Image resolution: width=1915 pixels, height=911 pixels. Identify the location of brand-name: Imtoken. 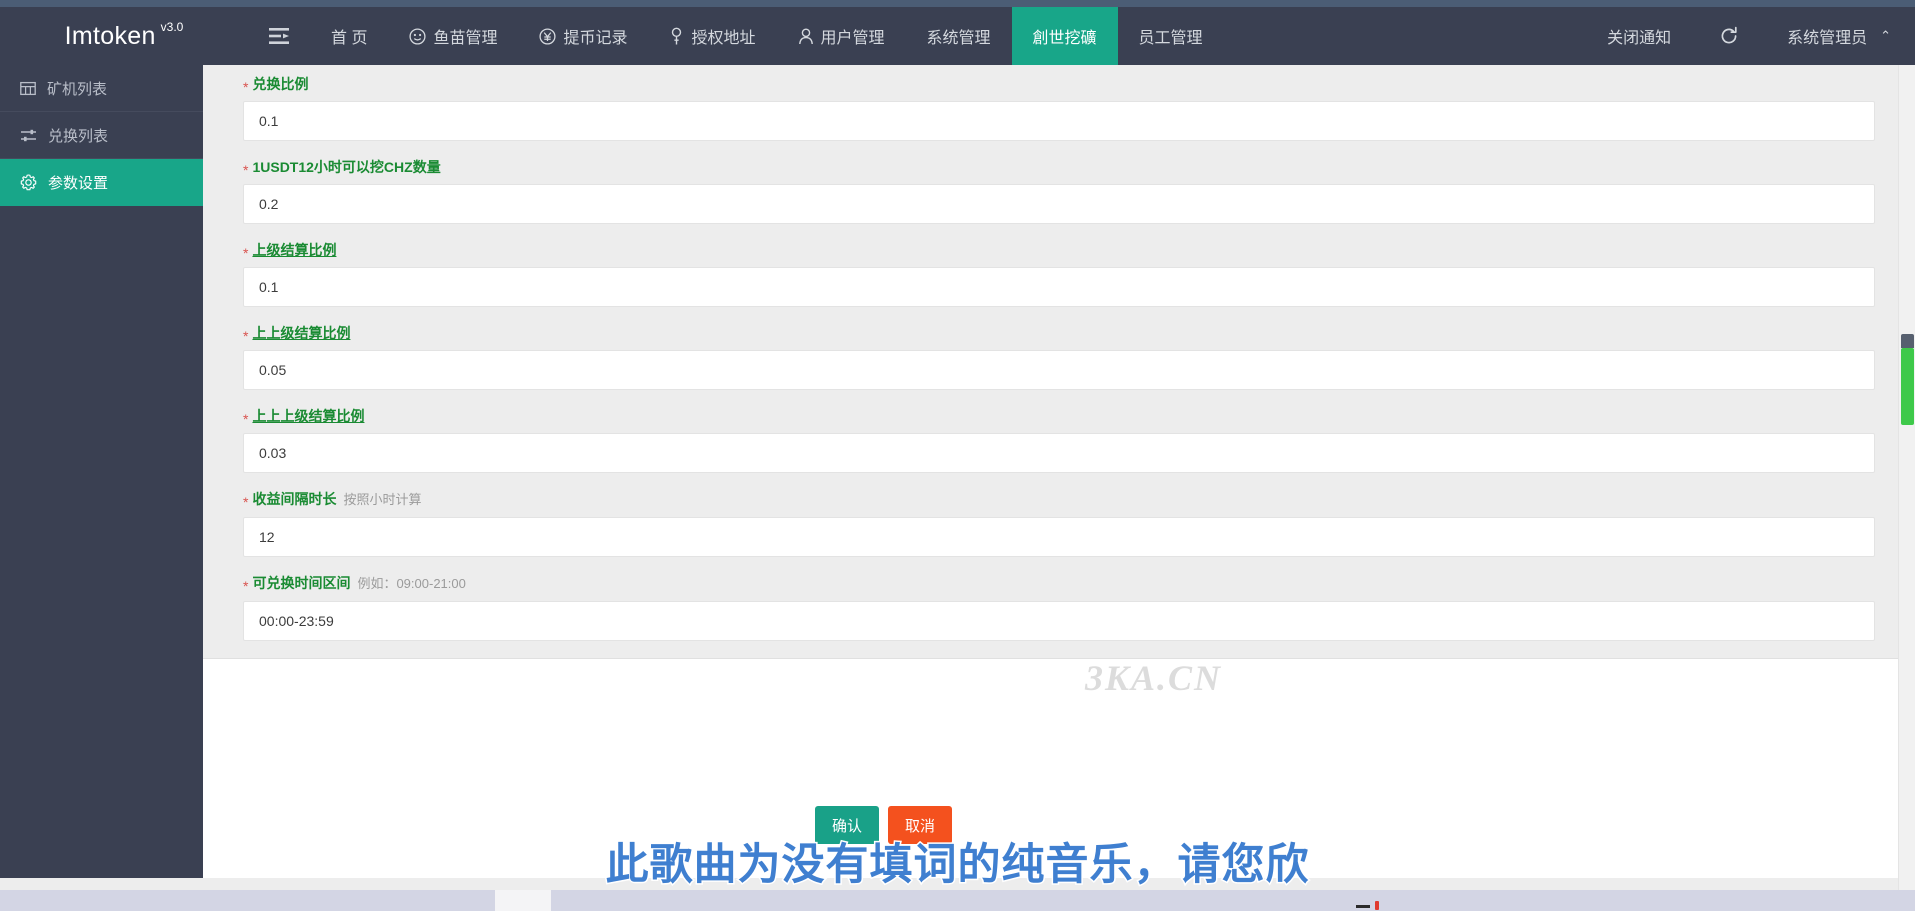
(110, 35).